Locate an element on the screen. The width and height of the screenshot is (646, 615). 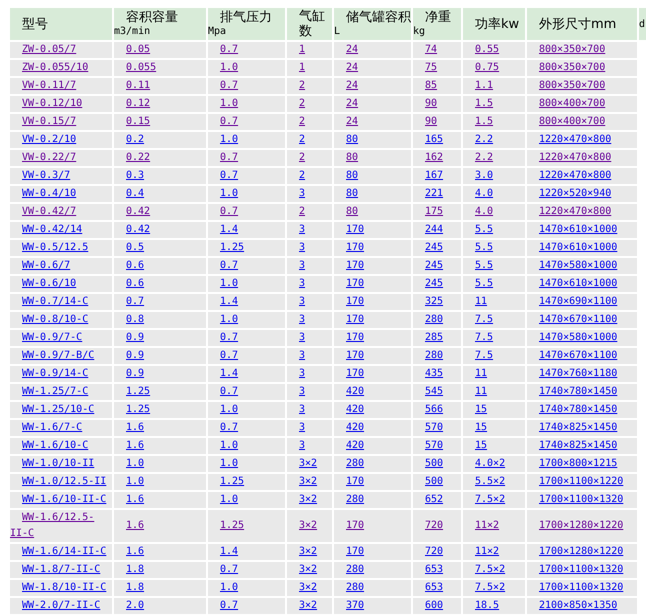
spec-link: 1.4 is located at coordinates (246, 230).